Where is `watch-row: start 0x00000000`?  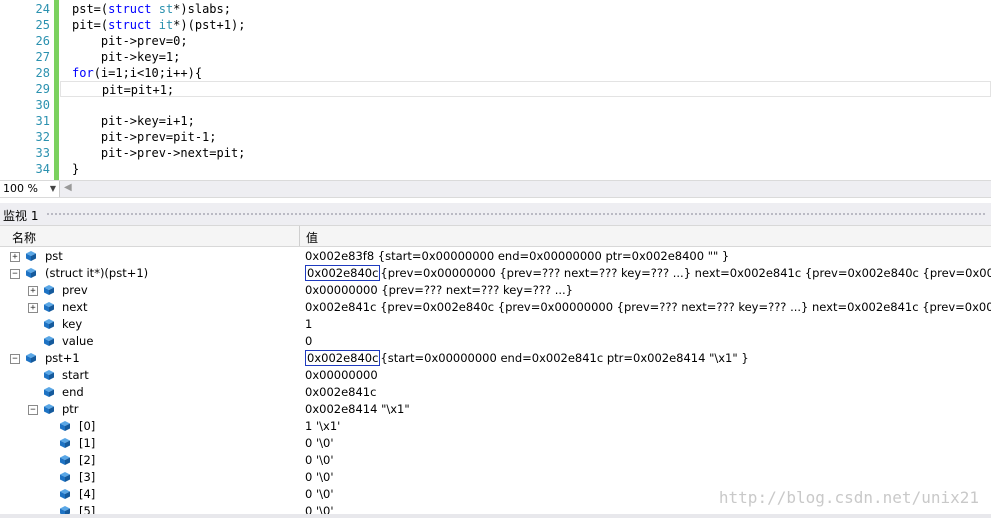 watch-row: start 0x00000000 is located at coordinates (495, 375).